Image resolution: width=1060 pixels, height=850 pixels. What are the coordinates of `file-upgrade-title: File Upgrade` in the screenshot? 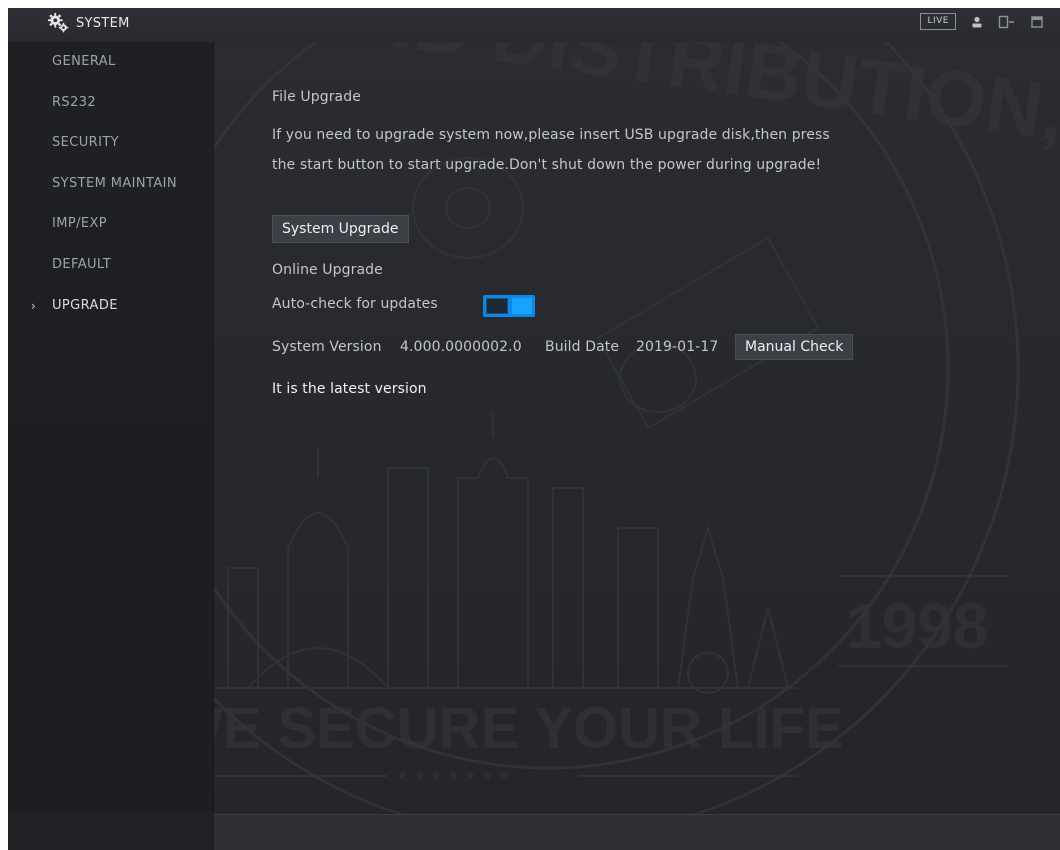 It's located at (316, 97).